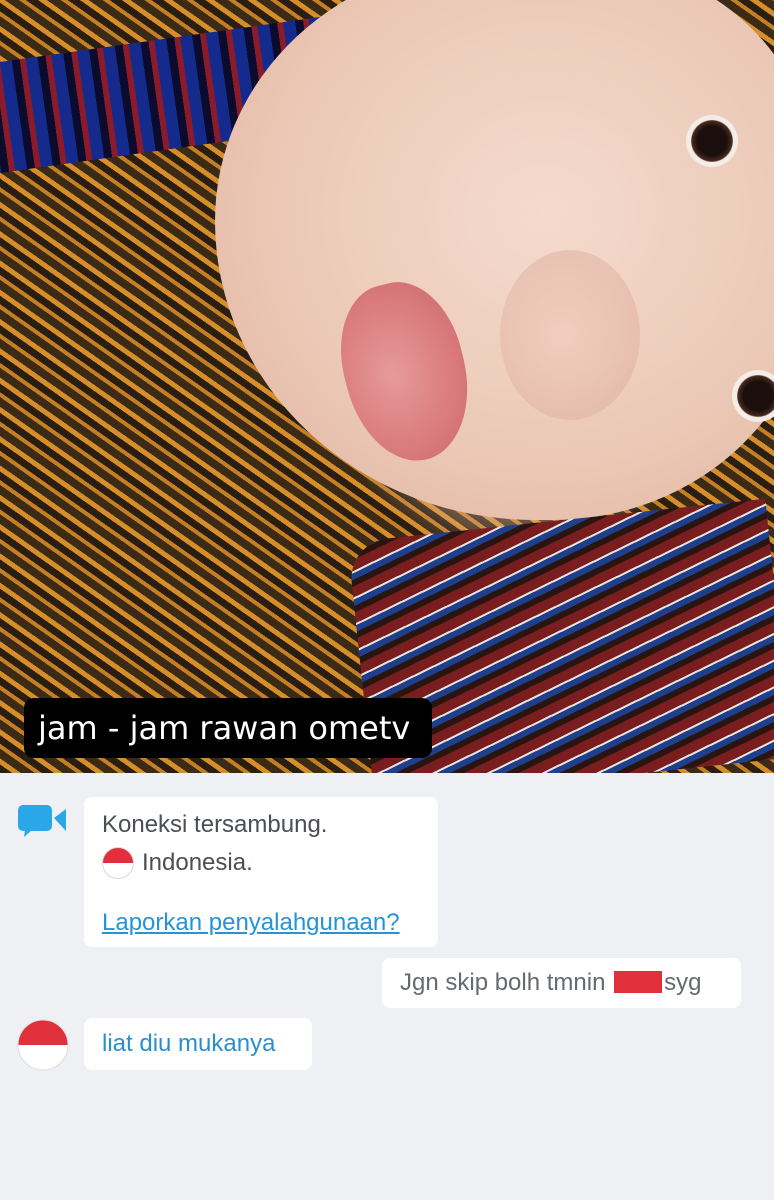 The height and width of the screenshot is (1200, 774). I want to click on video-camera-icon, so click(42, 821).